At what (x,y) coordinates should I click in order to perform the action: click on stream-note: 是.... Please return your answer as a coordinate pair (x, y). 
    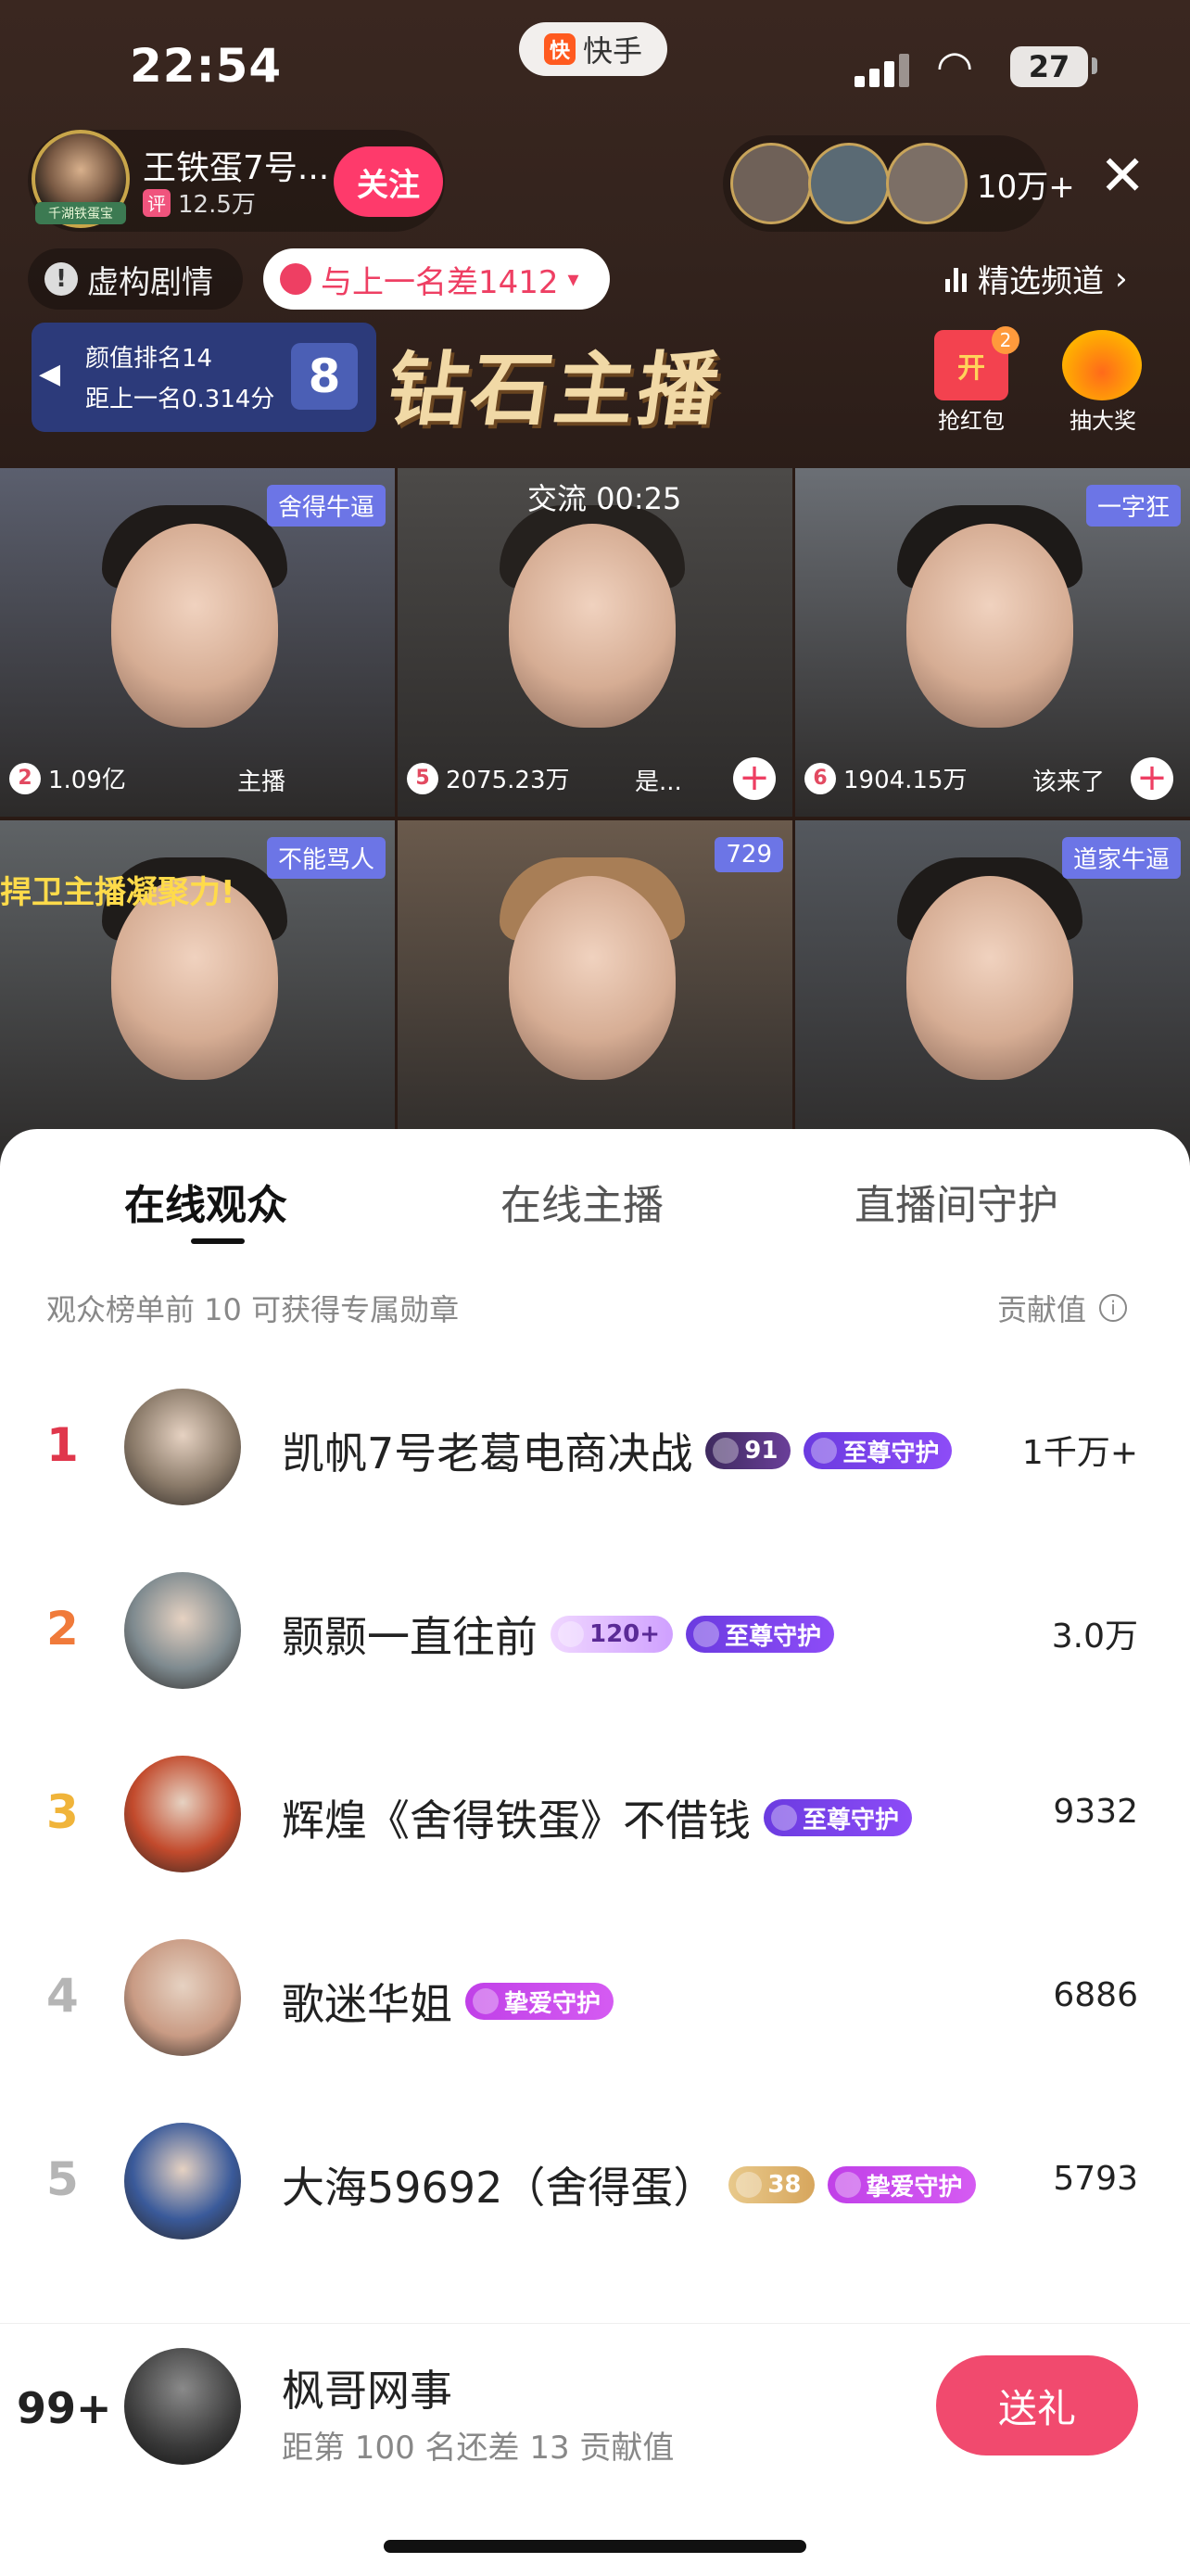
    Looking at the image, I should click on (658, 782).